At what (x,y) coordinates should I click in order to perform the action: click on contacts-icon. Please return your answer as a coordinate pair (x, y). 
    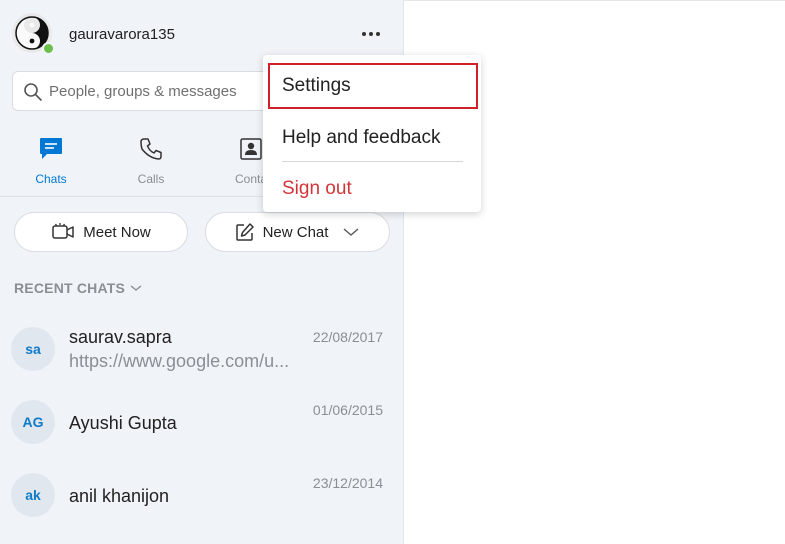
    Looking at the image, I should click on (251, 149).